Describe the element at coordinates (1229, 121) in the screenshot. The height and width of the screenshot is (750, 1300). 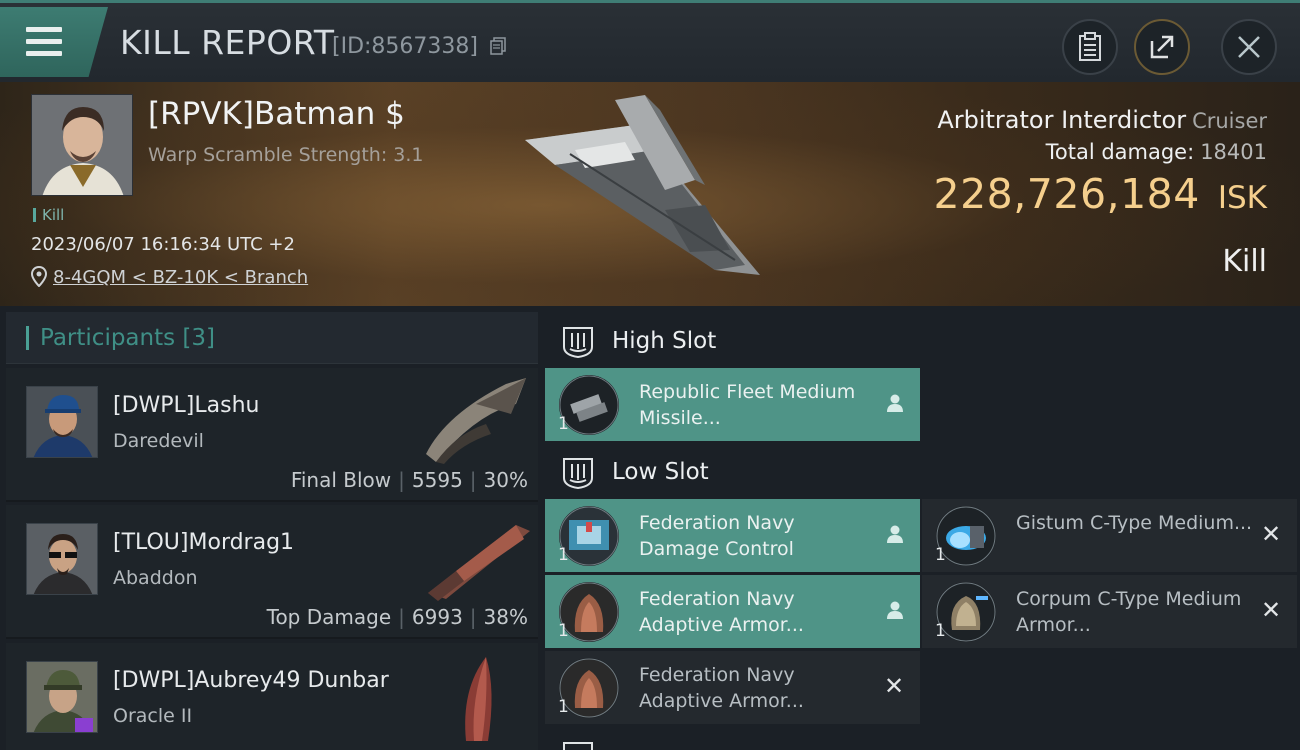
I see `ship-class: Cruiser` at that location.